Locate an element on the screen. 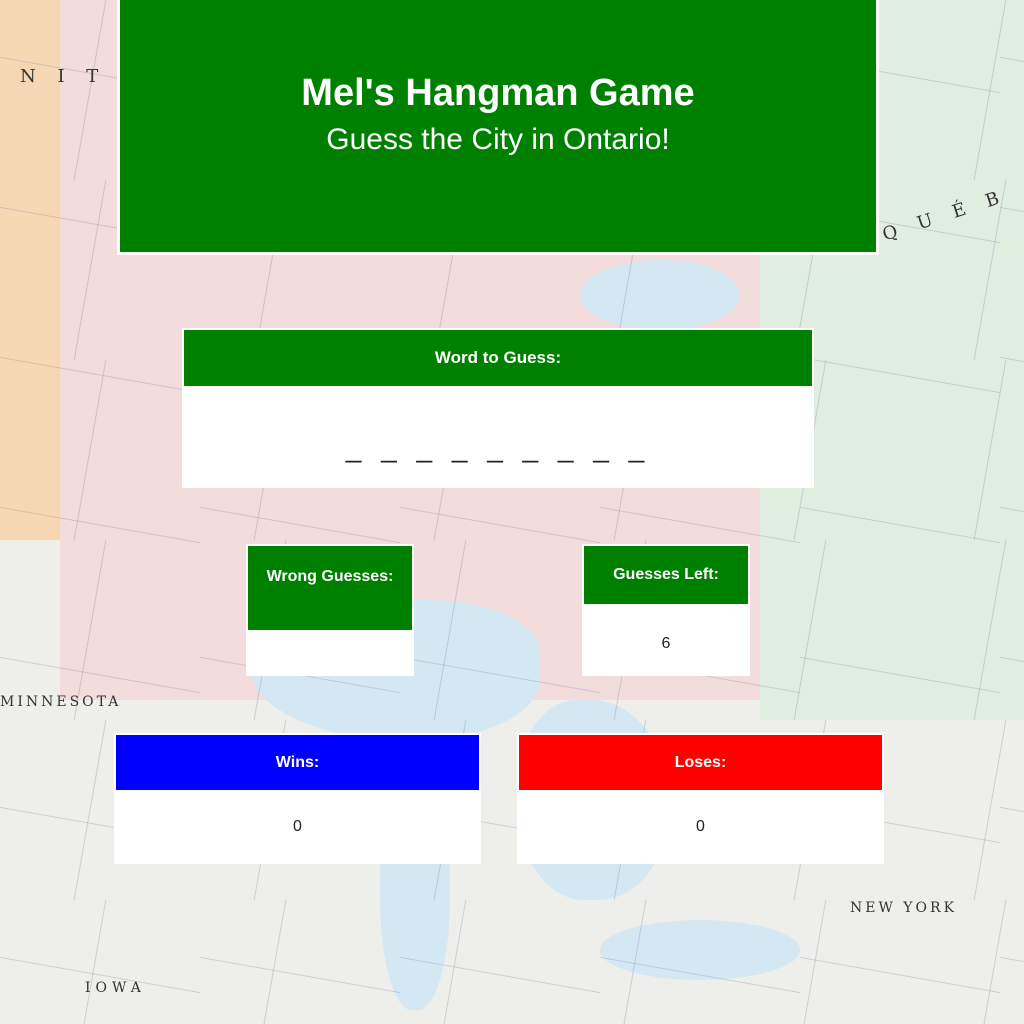 The height and width of the screenshot is (1024, 1024). wins-label: Wins: is located at coordinates (297, 762).